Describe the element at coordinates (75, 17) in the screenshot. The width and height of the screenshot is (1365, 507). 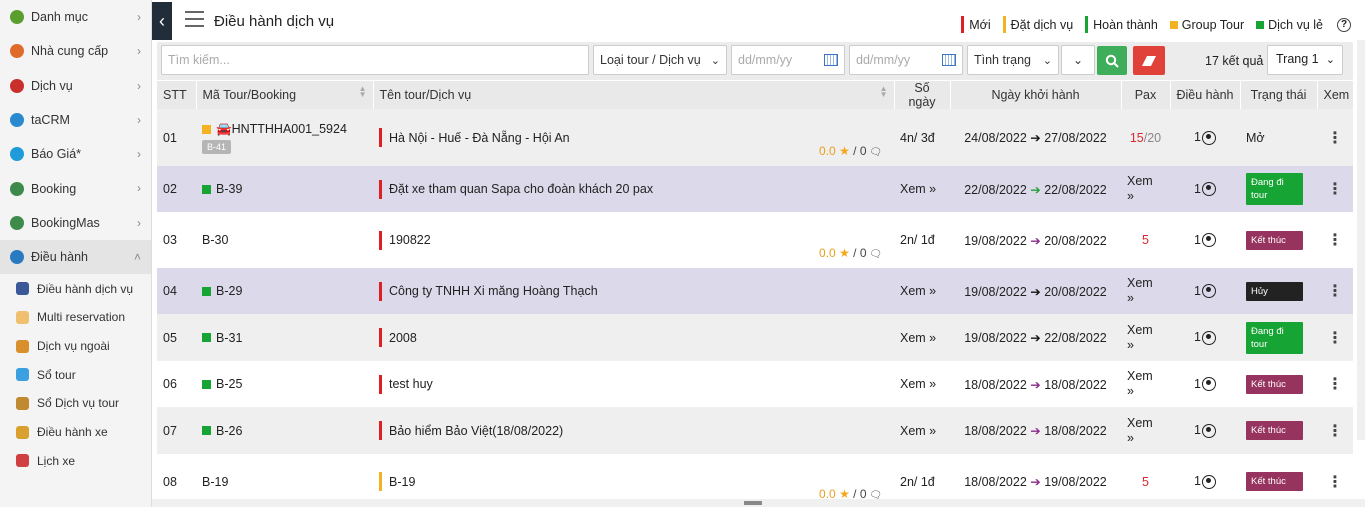
I see `sidebar-item: Danh mục ›` at that location.